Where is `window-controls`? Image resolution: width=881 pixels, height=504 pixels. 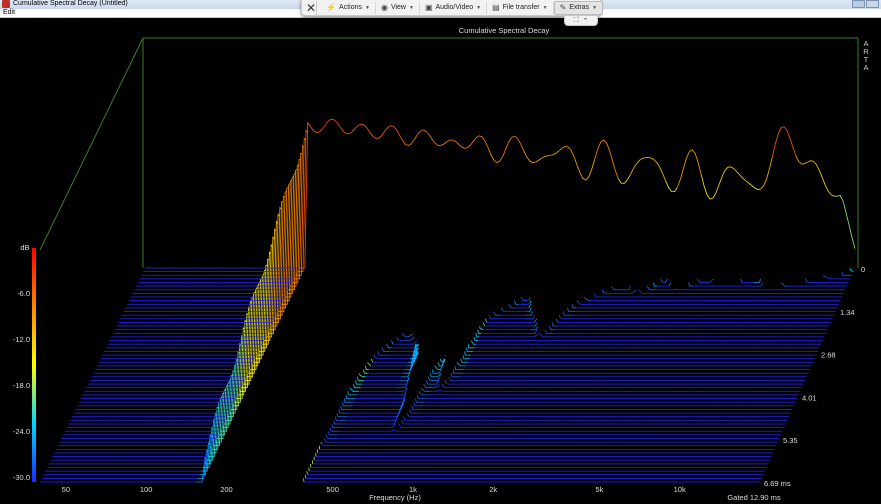
window-controls is located at coordinates (865, 4).